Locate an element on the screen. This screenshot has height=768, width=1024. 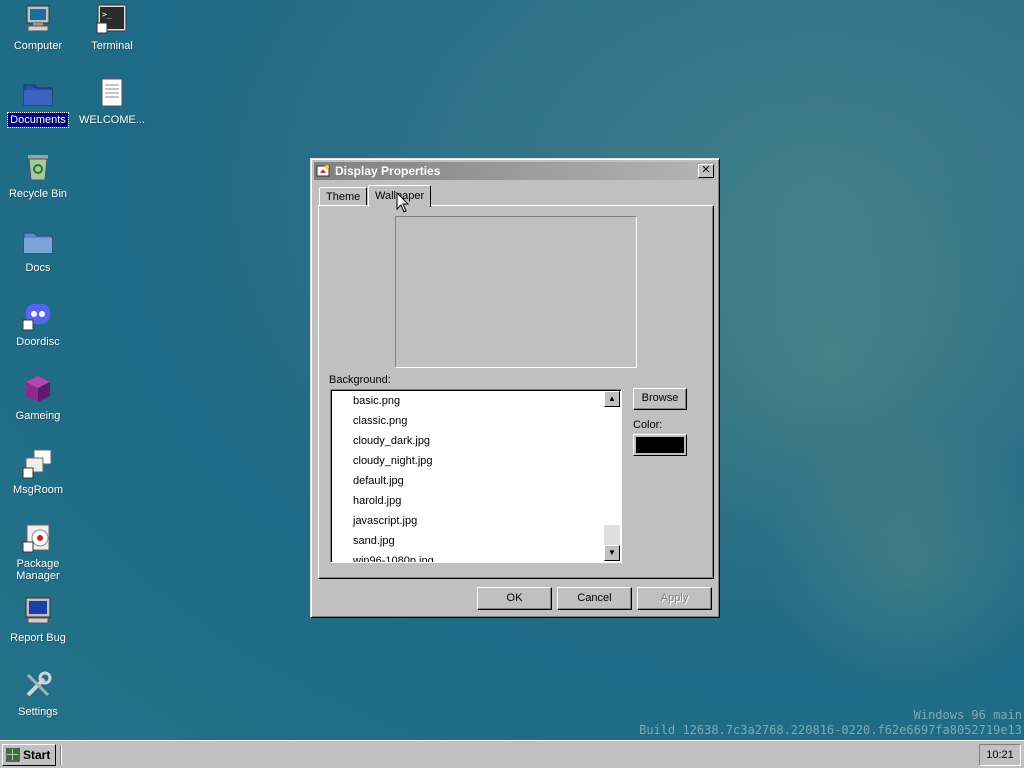
desktop-icon-gameing: Gameing is located at coordinates (38, 398).